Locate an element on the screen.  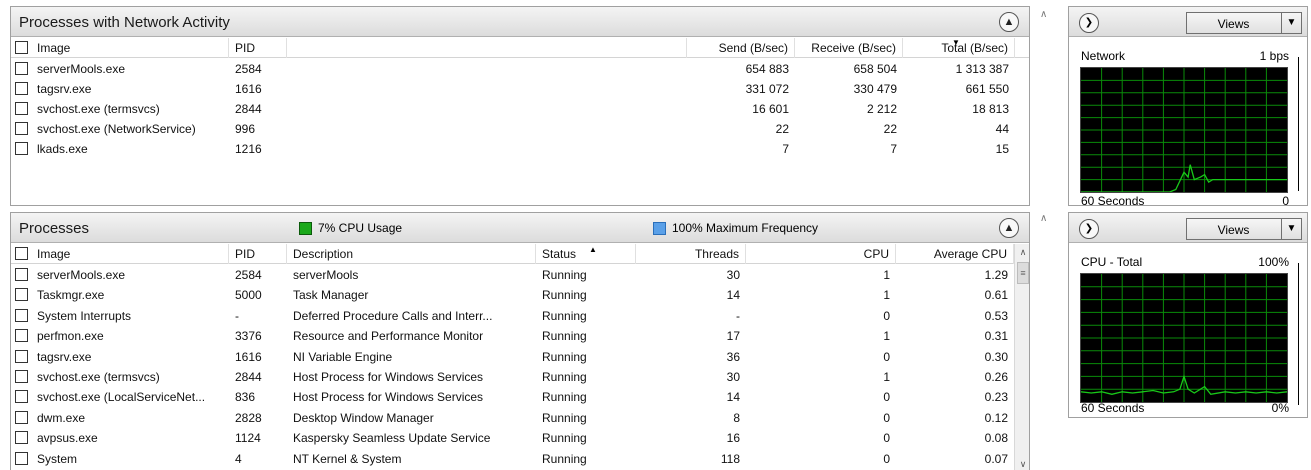
cell-send: 7 is located at coordinates (785, 149).